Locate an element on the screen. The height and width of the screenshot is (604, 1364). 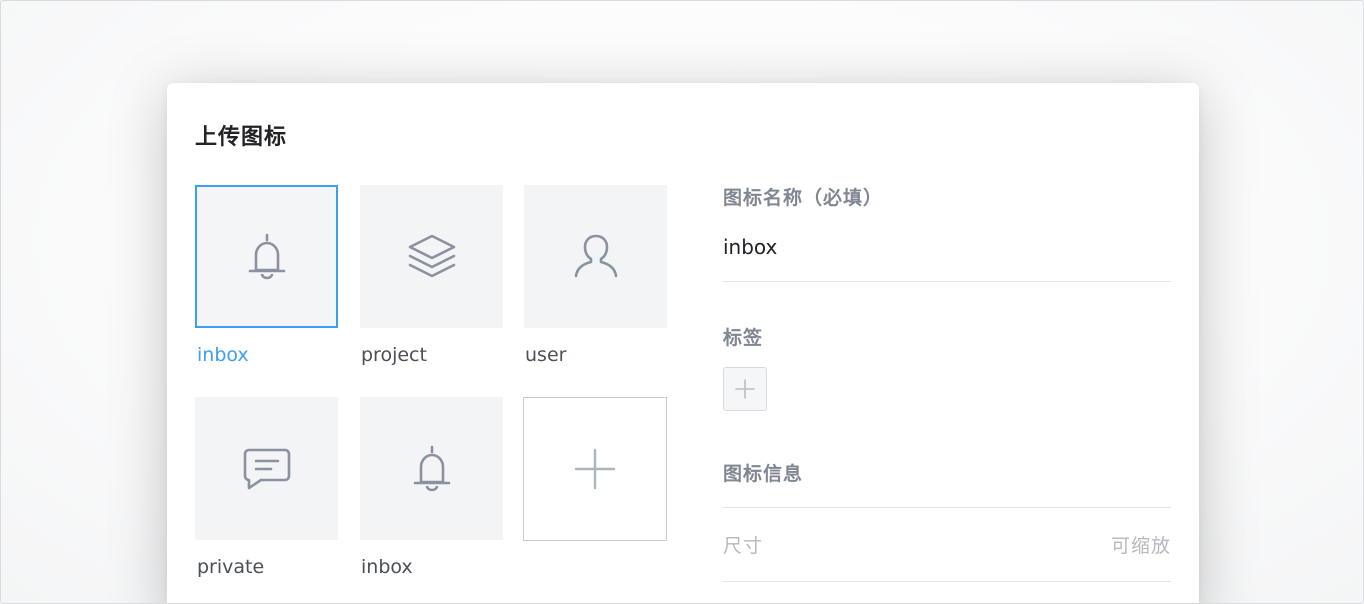
icon-tile-user is located at coordinates (595, 256).